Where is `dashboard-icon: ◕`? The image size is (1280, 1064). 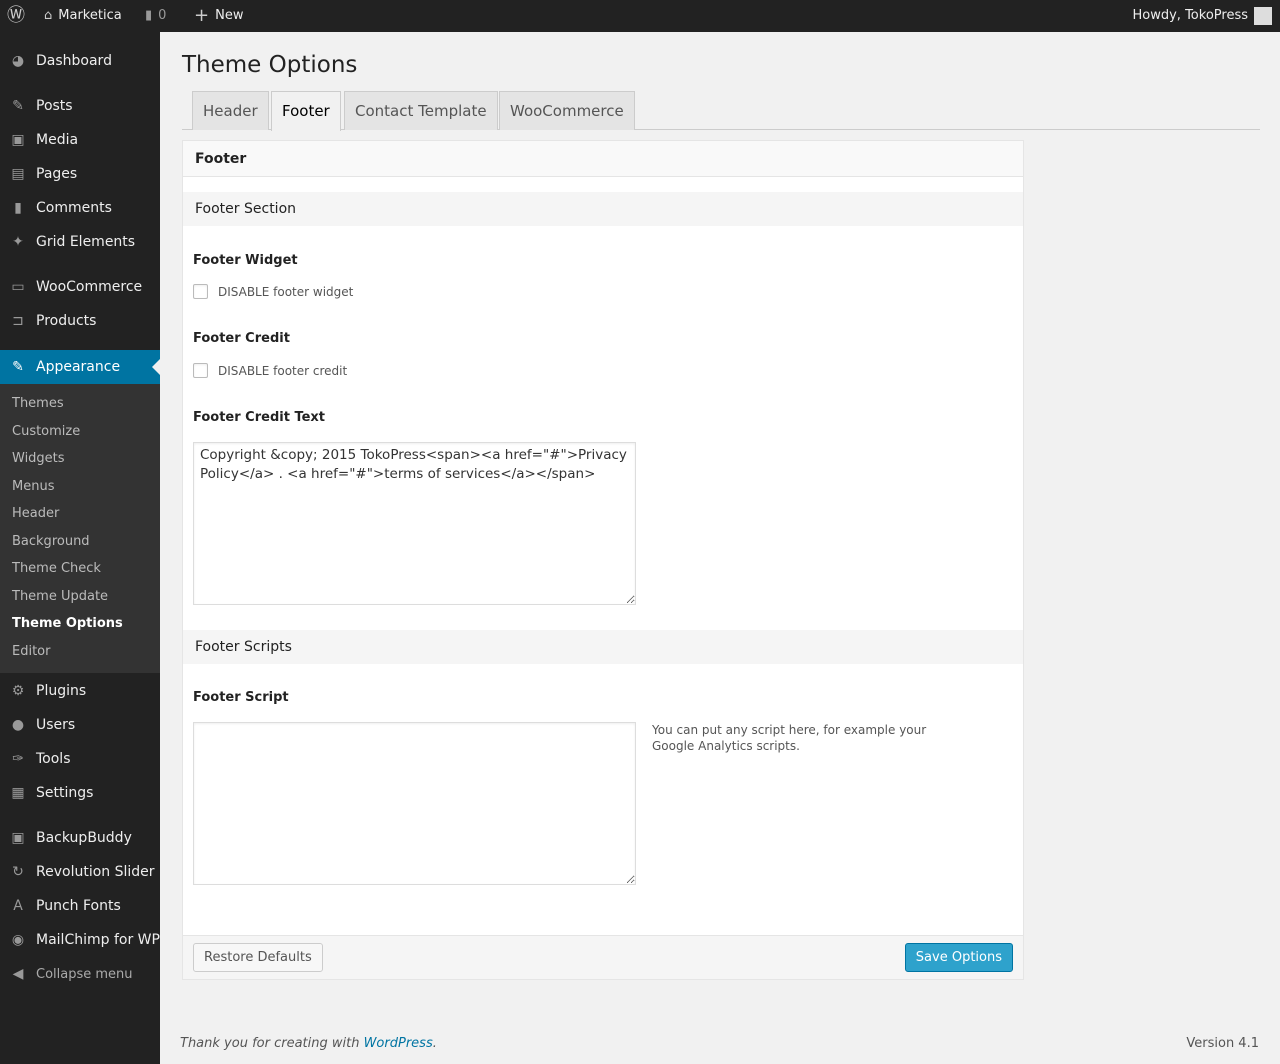
dashboard-icon: ◕ is located at coordinates (18, 61).